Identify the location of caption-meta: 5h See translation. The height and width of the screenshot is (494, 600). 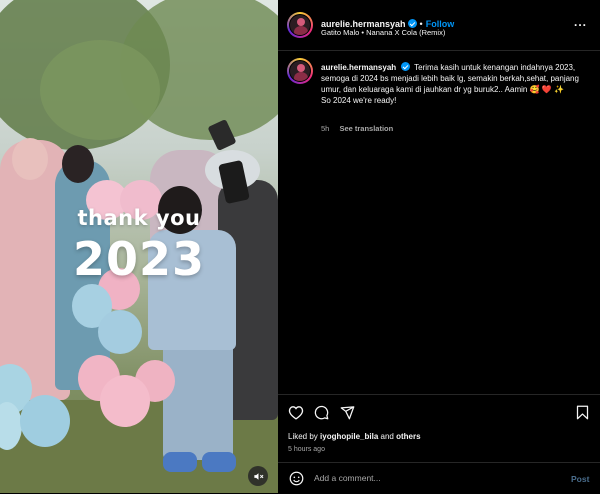
(357, 128).